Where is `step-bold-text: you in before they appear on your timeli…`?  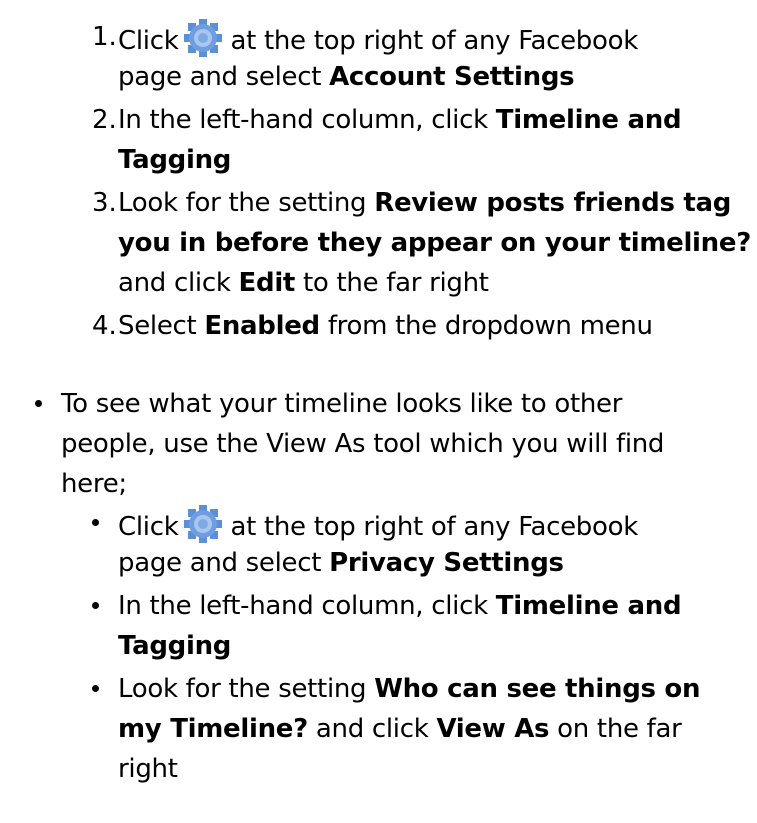
step-bold-text: you in before they appear on your timeli… is located at coordinates (434, 243).